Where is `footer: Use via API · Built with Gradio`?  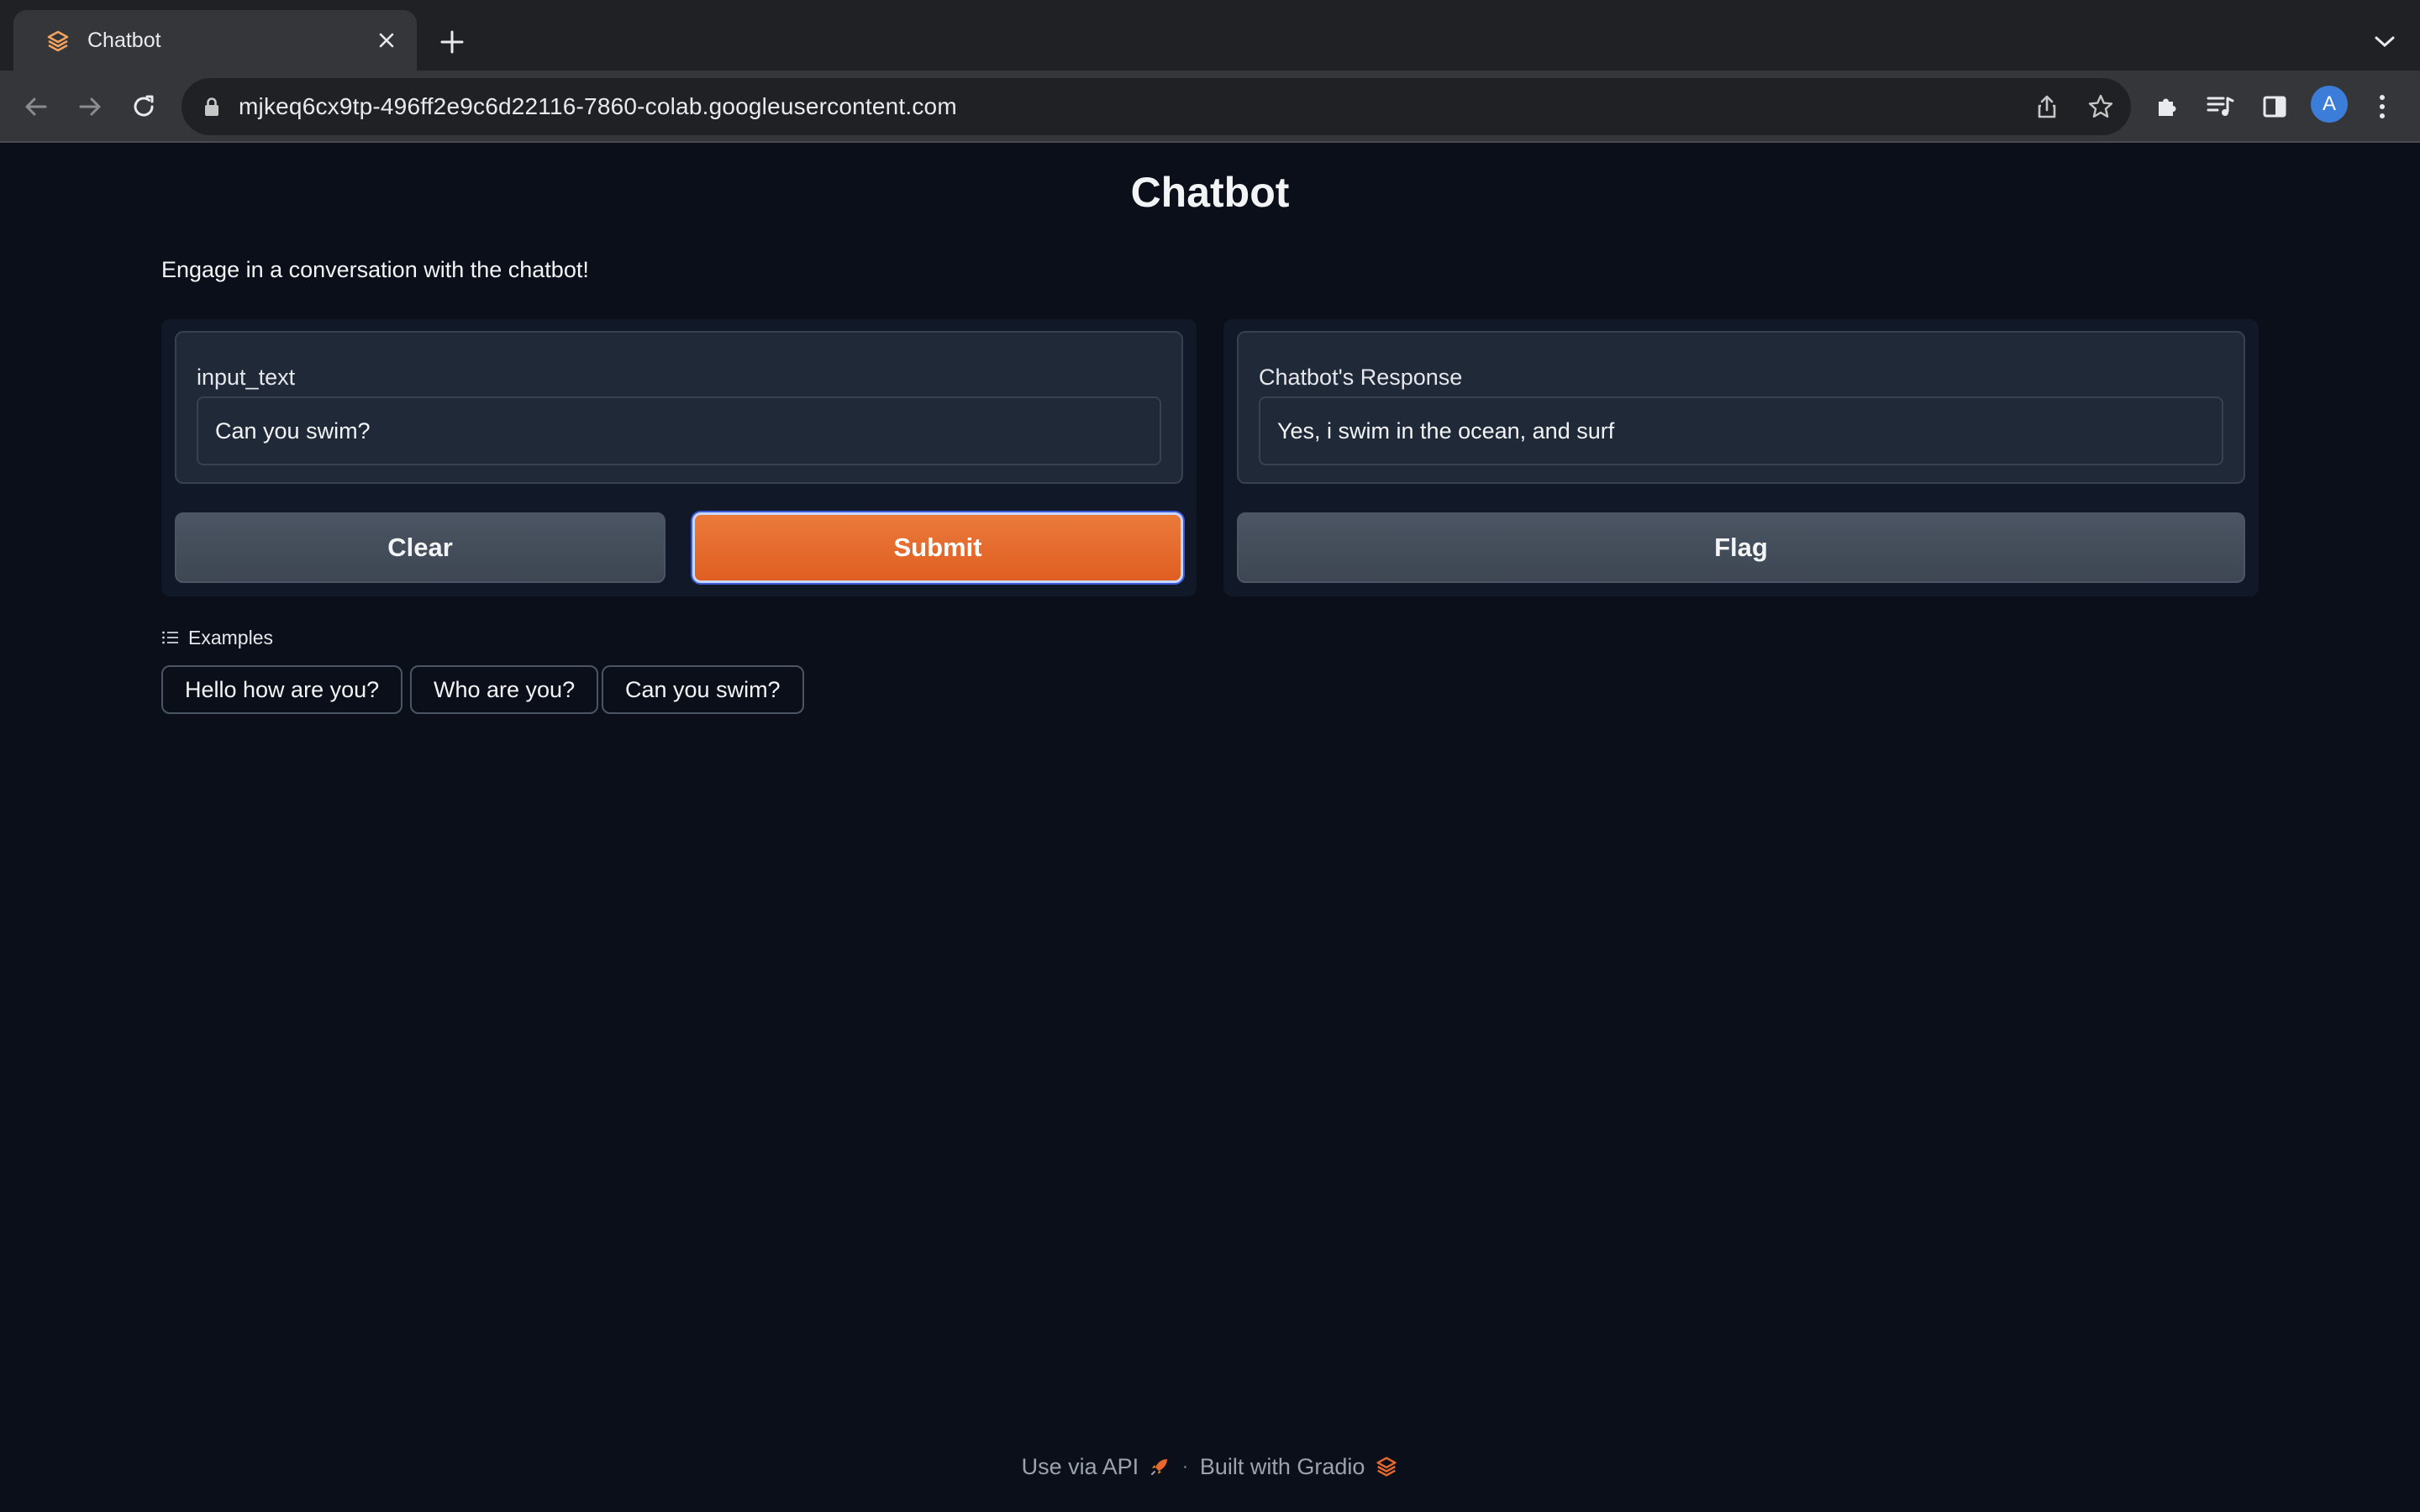
footer: Use via API · Built with Gradio is located at coordinates (1210, 1466).